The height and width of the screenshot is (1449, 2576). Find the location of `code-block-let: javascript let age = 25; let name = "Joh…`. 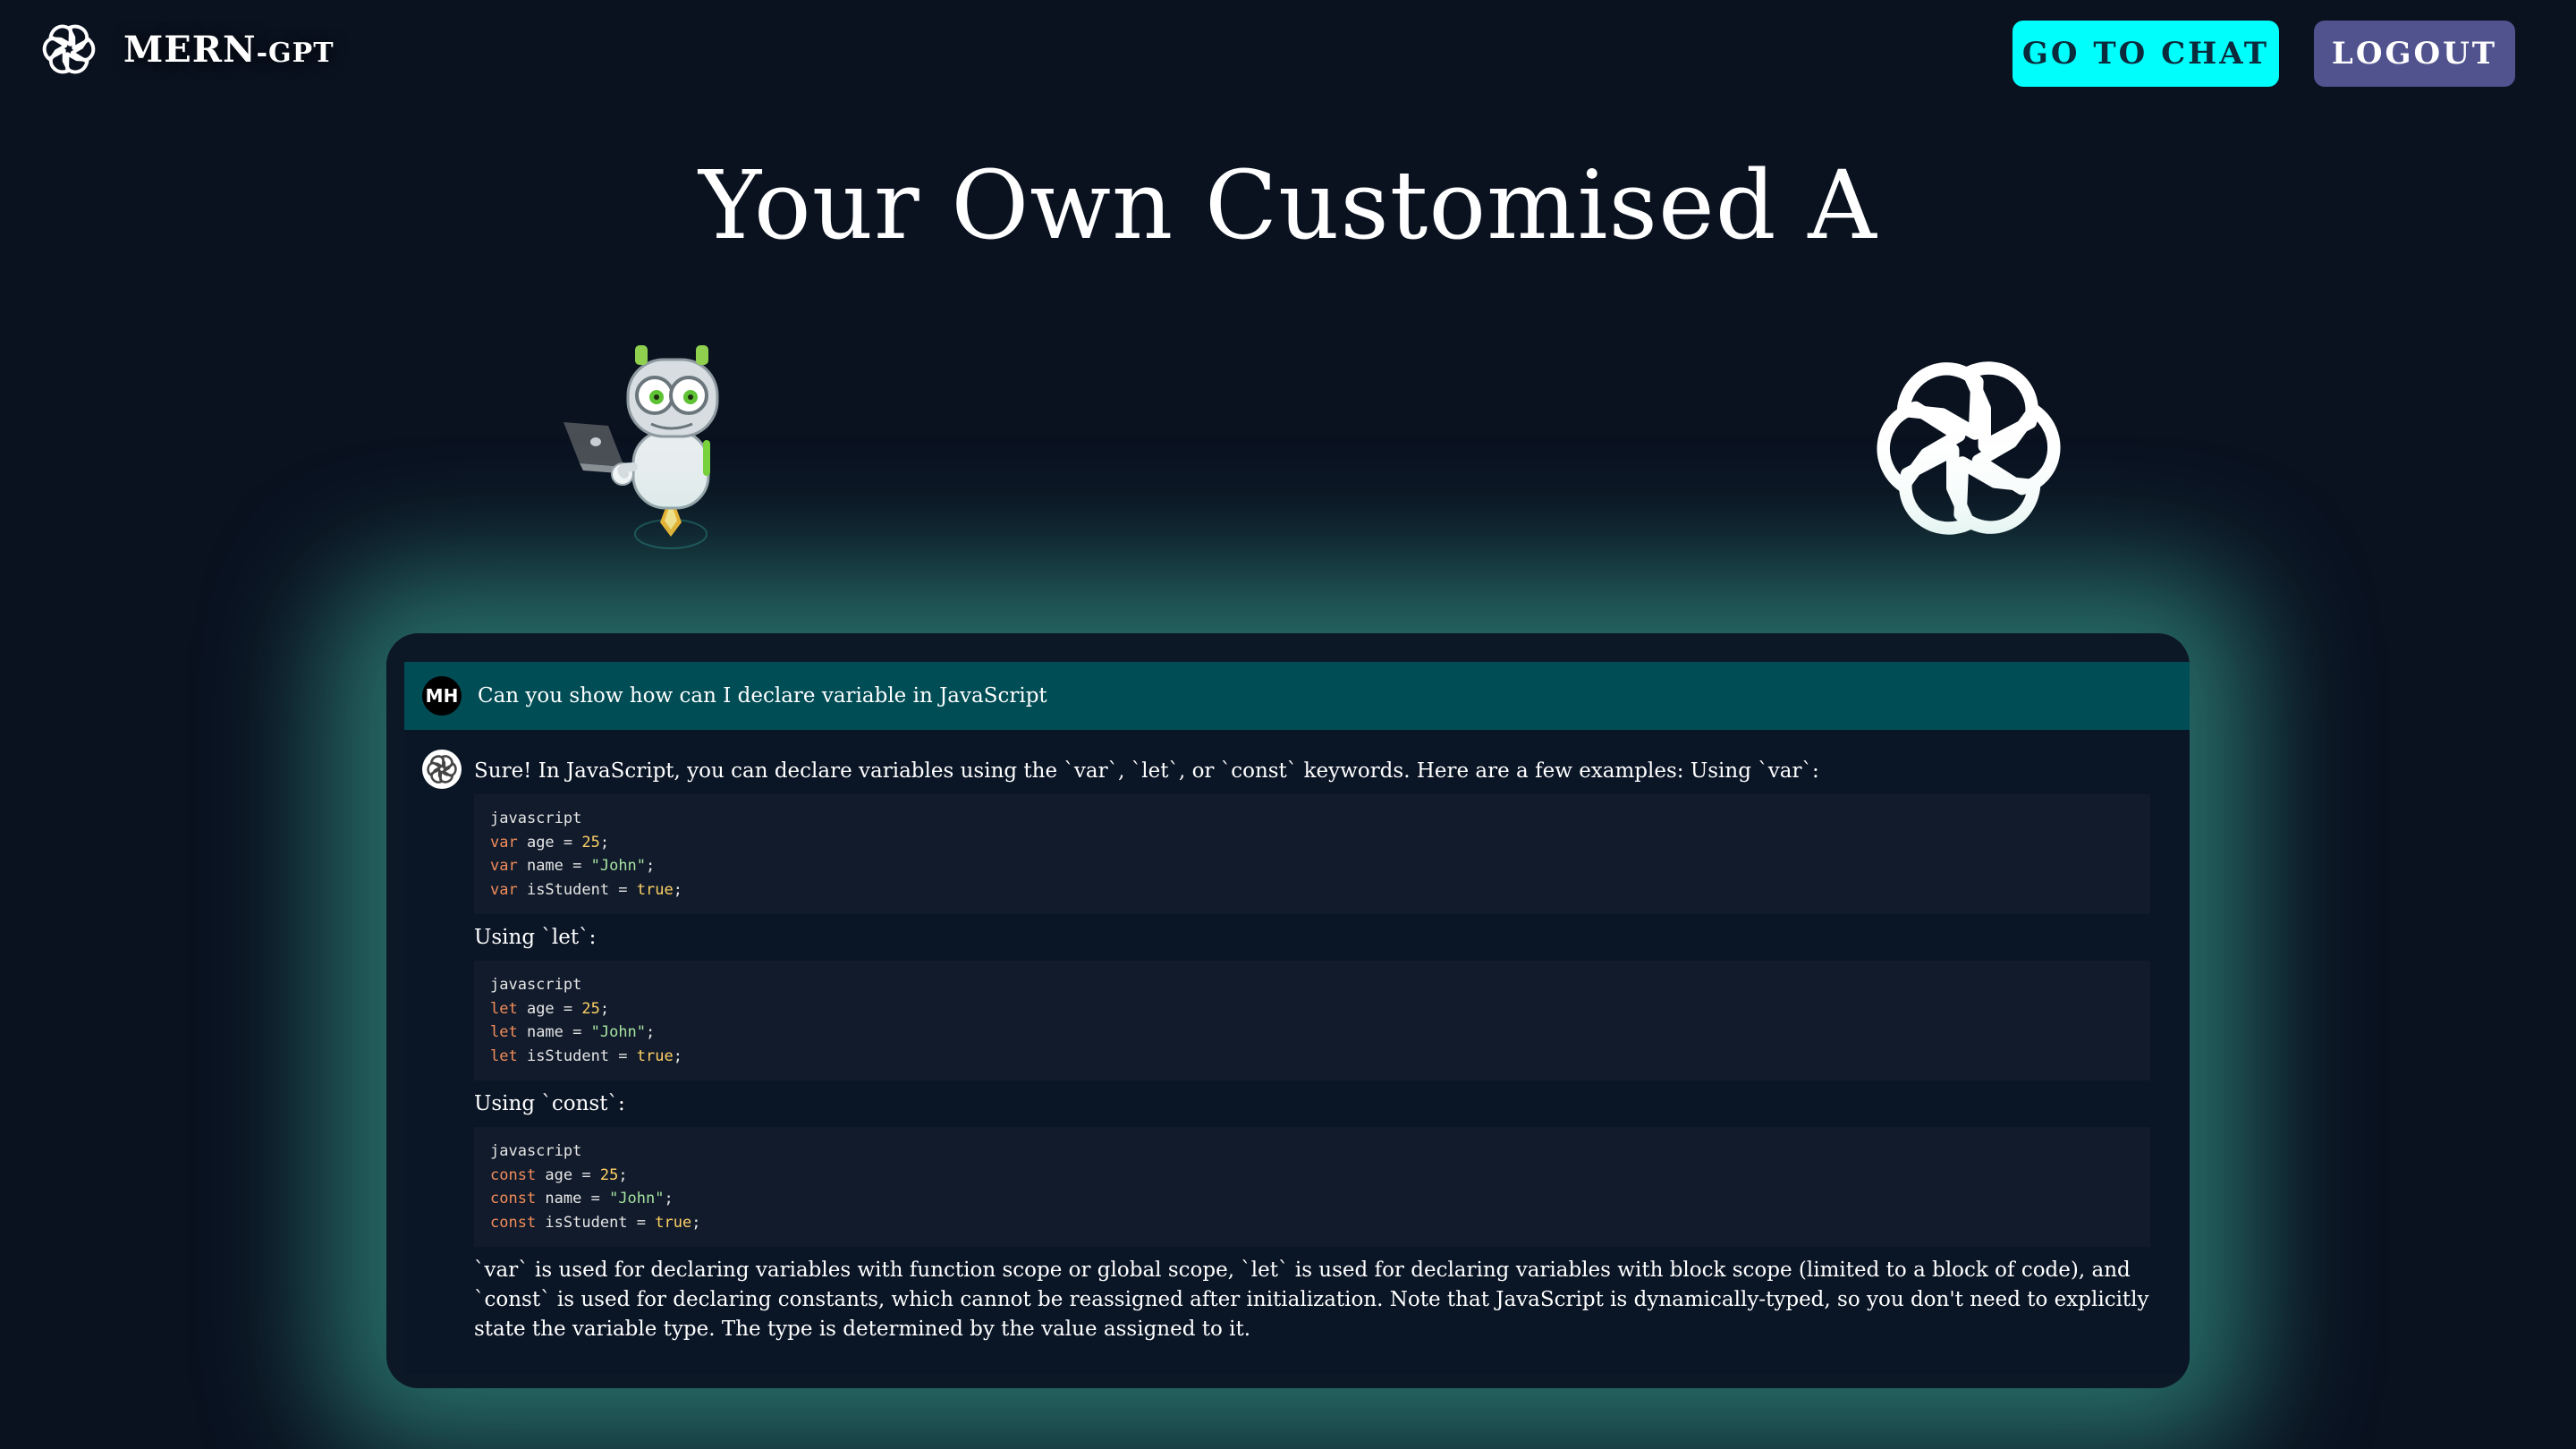

code-block-let: javascript let age = 25; let name = "Joh… is located at coordinates (1312, 1020).